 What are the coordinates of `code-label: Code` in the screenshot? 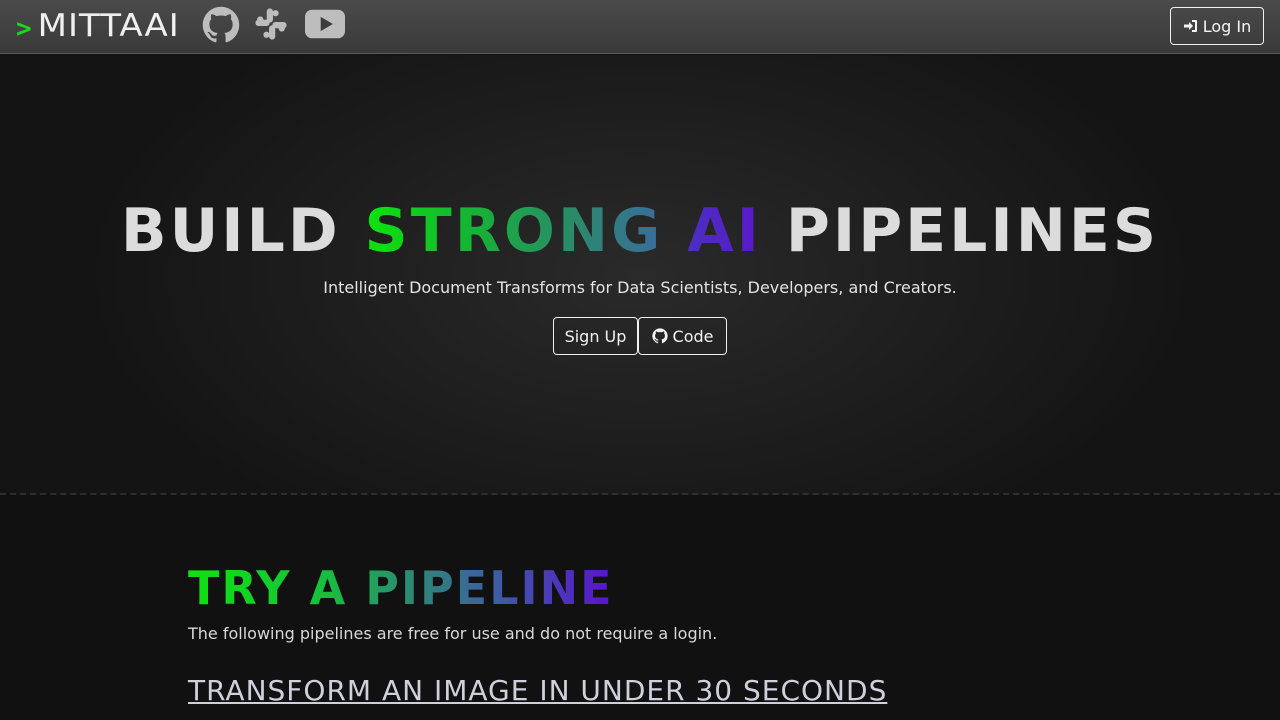 It's located at (693, 336).